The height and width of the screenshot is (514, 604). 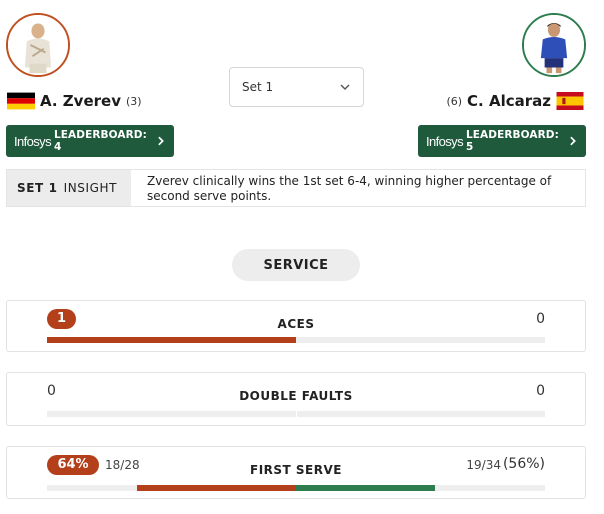 What do you see at coordinates (80, 101) in the screenshot?
I see `player-name-text: A. Zverev` at bounding box center [80, 101].